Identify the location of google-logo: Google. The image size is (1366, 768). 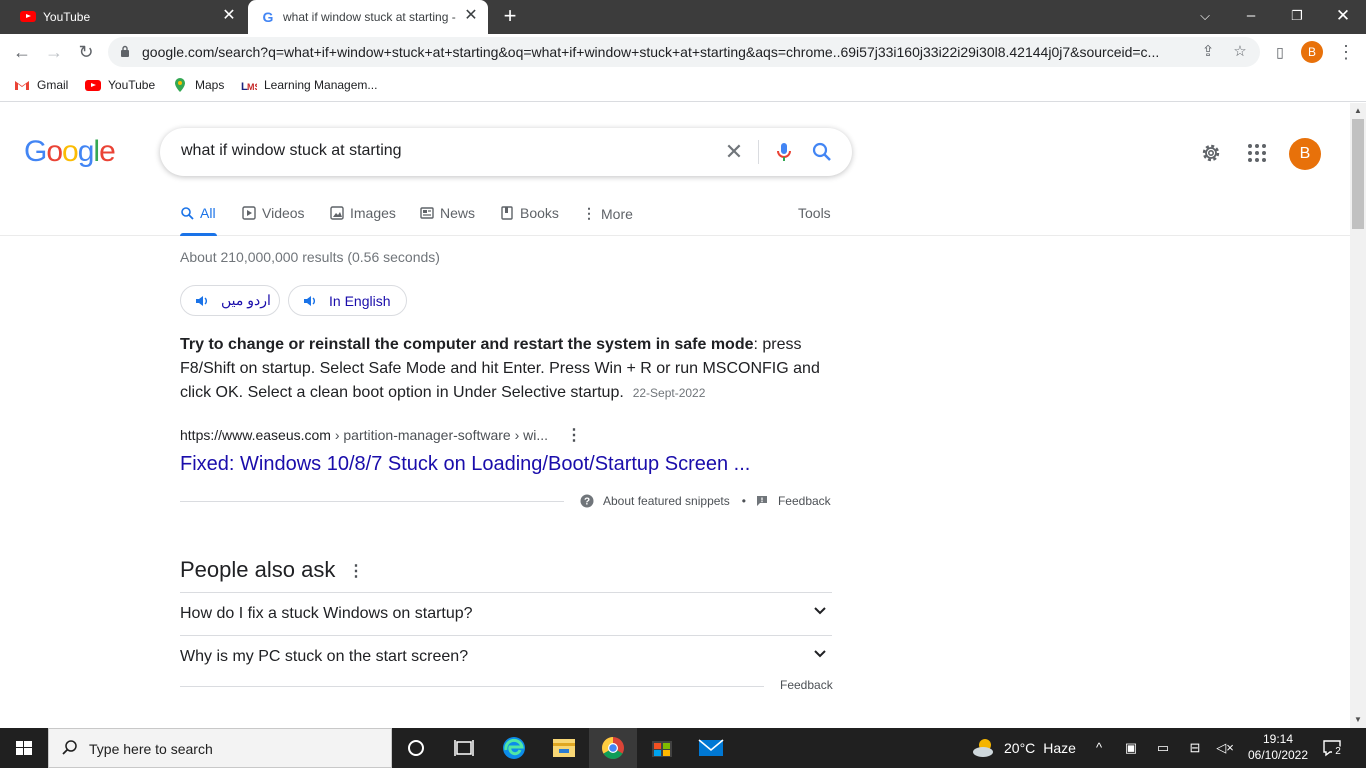
(70, 152).